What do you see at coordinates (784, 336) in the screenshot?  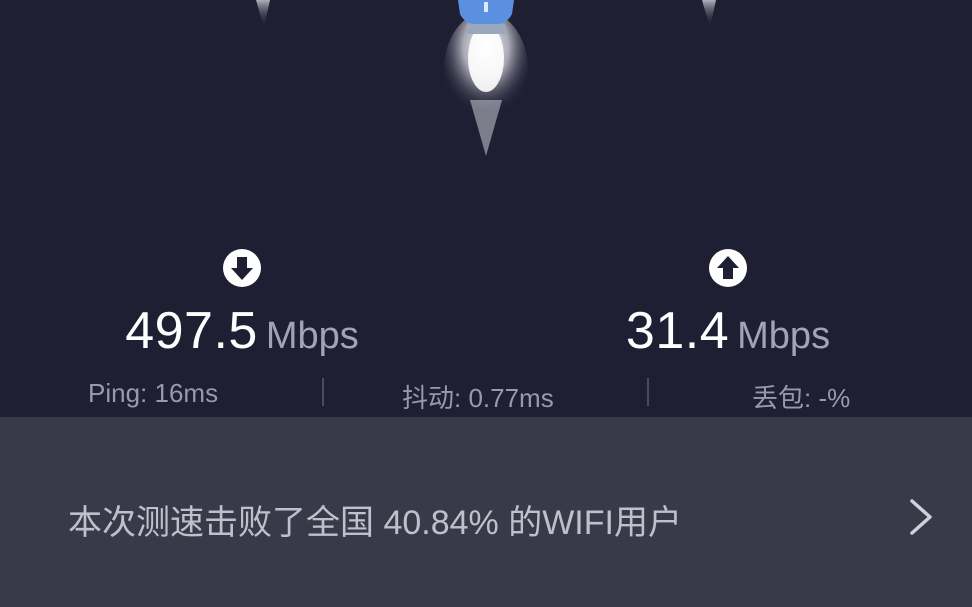 I see `upload-speed-unit: Mbps` at bounding box center [784, 336].